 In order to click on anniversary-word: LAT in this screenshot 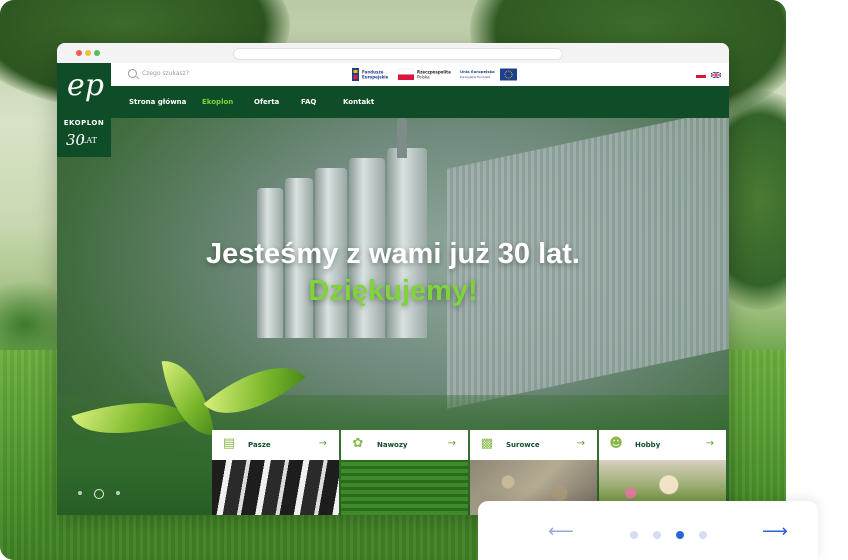, I will do `click(89, 140)`.